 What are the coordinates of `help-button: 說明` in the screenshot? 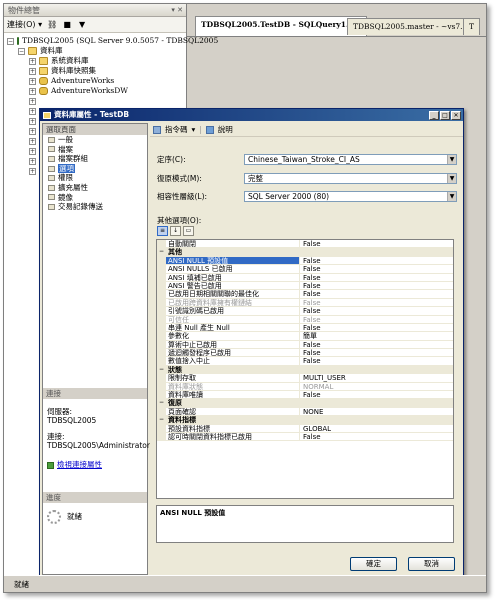 It's located at (225, 129).